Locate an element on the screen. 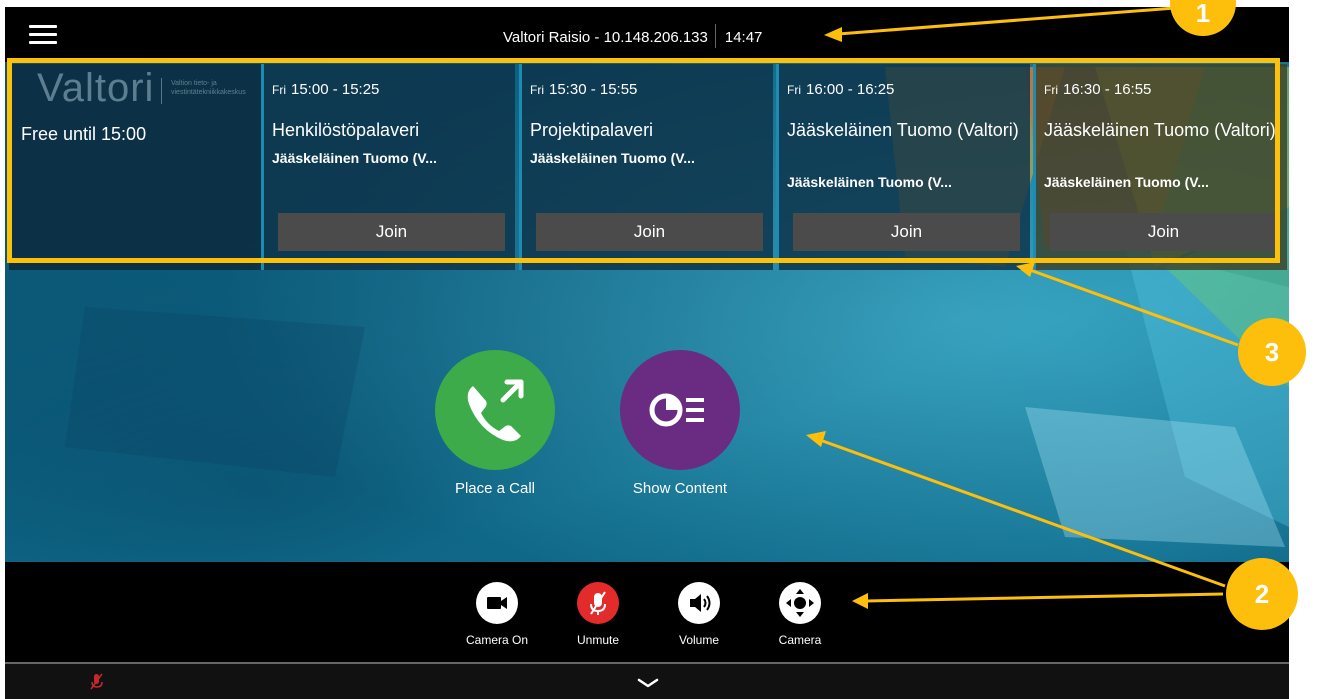 This screenshot has height=699, width=1335. free-until-text: Free until 15:00 is located at coordinates (84, 134).